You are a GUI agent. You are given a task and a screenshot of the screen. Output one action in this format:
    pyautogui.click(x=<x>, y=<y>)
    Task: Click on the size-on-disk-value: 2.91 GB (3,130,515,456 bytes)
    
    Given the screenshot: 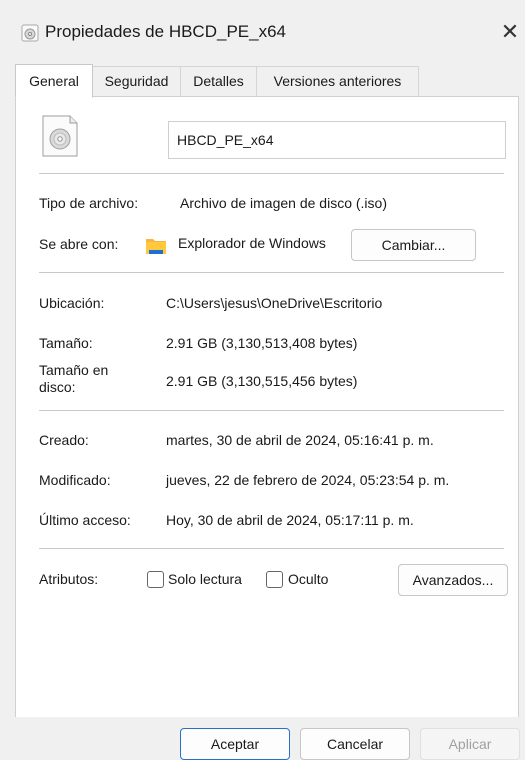 What is the action you would take?
    pyautogui.click(x=262, y=381)
    